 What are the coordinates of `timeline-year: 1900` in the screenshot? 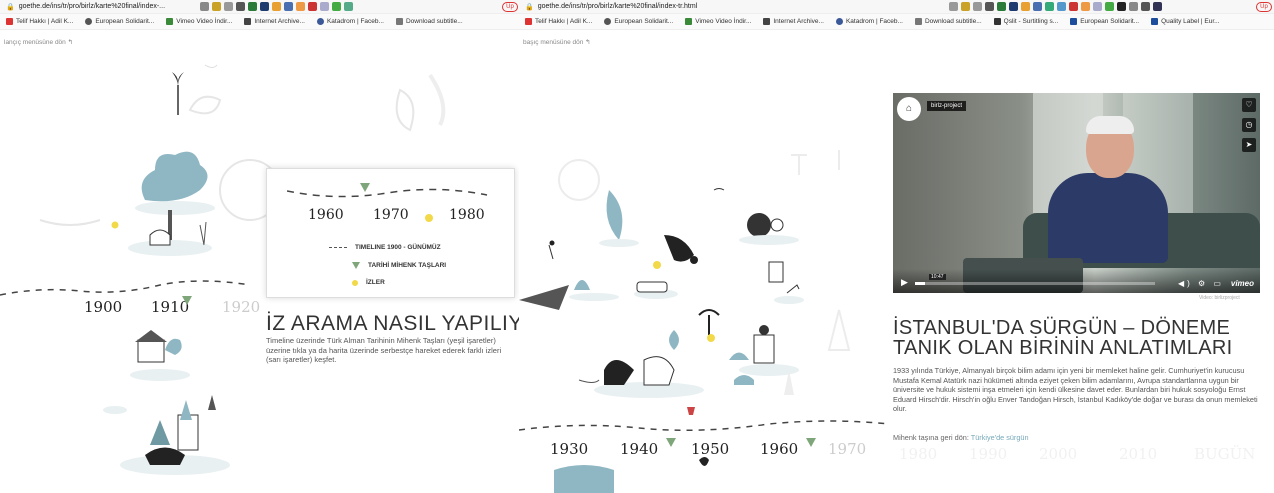 It's located at (103, 307).